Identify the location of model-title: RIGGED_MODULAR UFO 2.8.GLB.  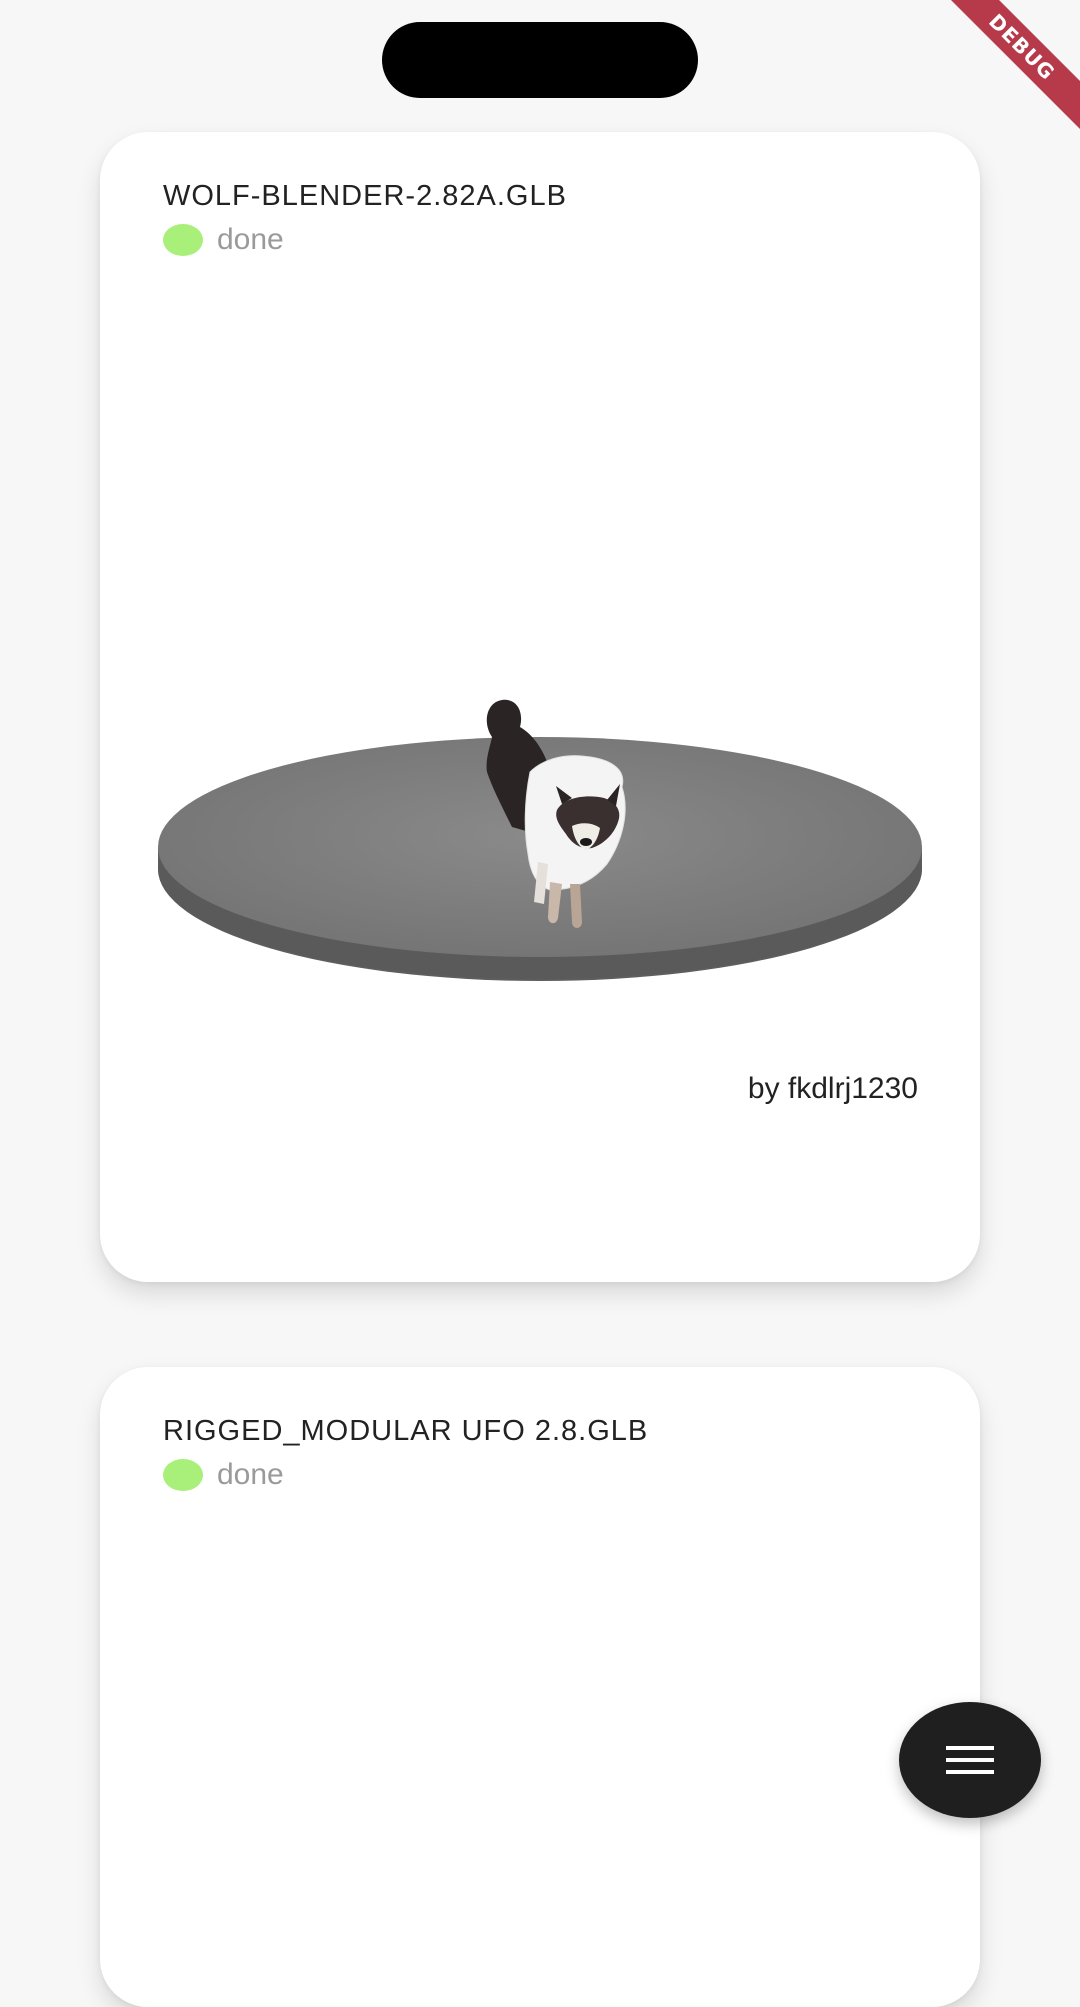
(406, 1431).